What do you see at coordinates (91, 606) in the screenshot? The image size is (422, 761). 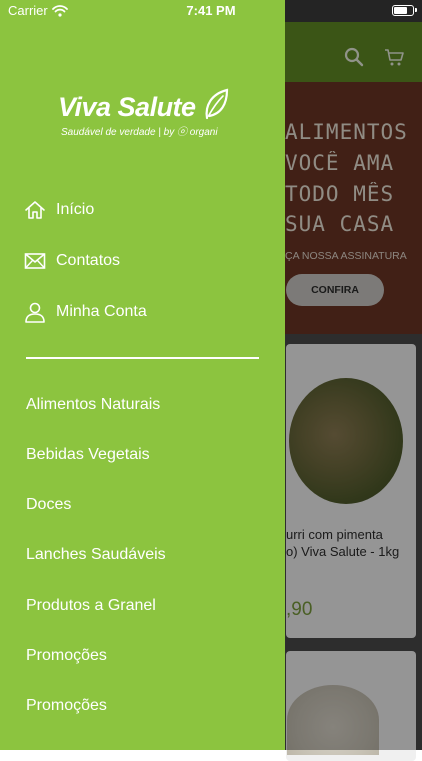 I see `category-item: Produtos a Granel` at bounding box center [91, 606].